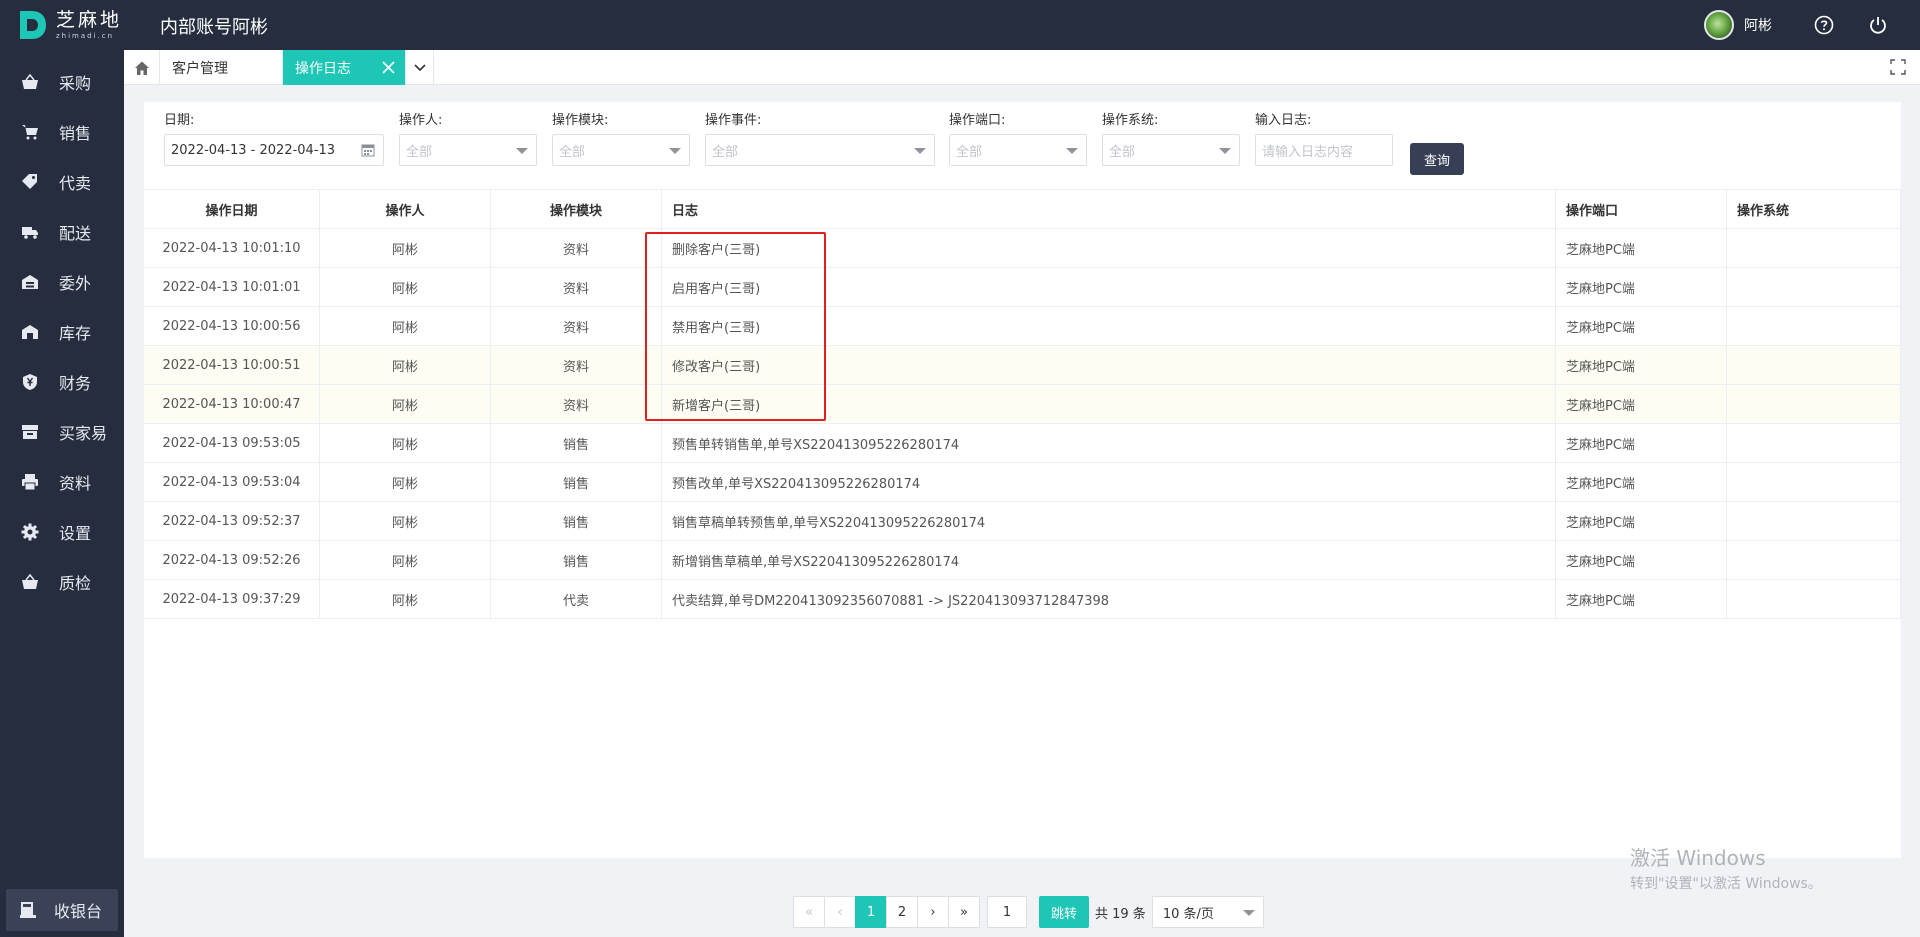 The width and height of the screenshot is (1920, 937). What do you see at coordinates (142, 67) in the screenshot?
I see `home-icon` at bounding box center [142, 67].